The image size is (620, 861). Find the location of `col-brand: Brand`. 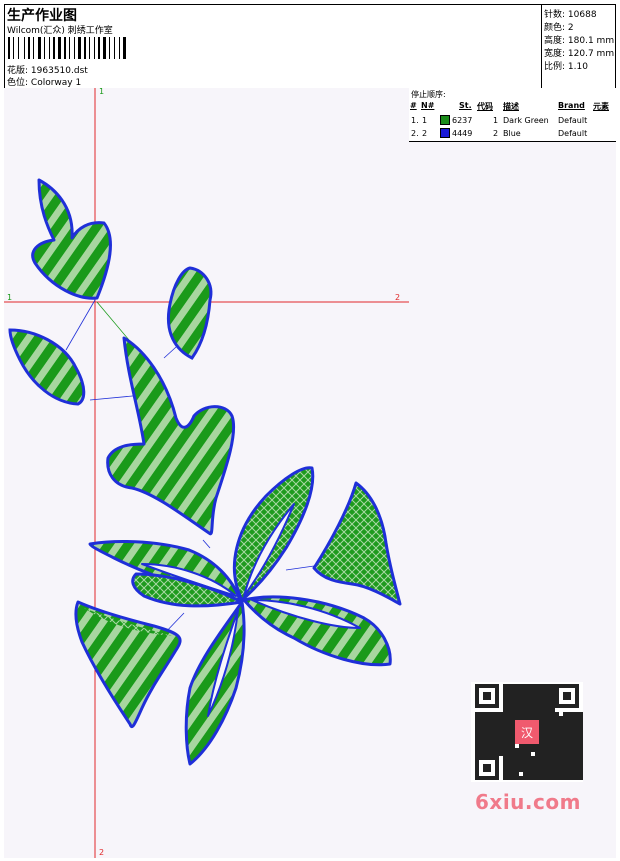

col-brand: Brand is located at coordinates (571, 105).